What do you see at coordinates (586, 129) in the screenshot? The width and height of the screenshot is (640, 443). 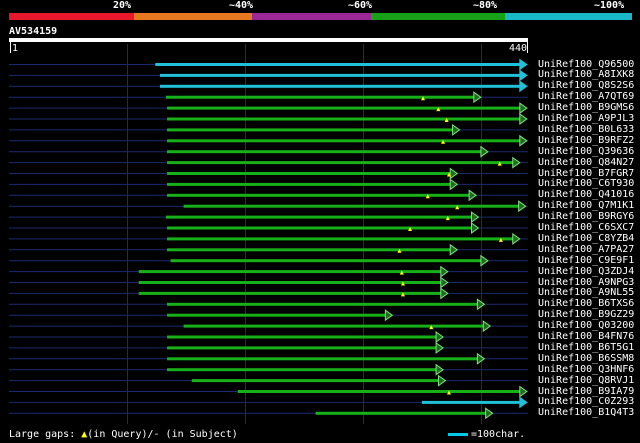 I see `hit-label: UniRef100_B0L633` at bounding box center [586, 129].